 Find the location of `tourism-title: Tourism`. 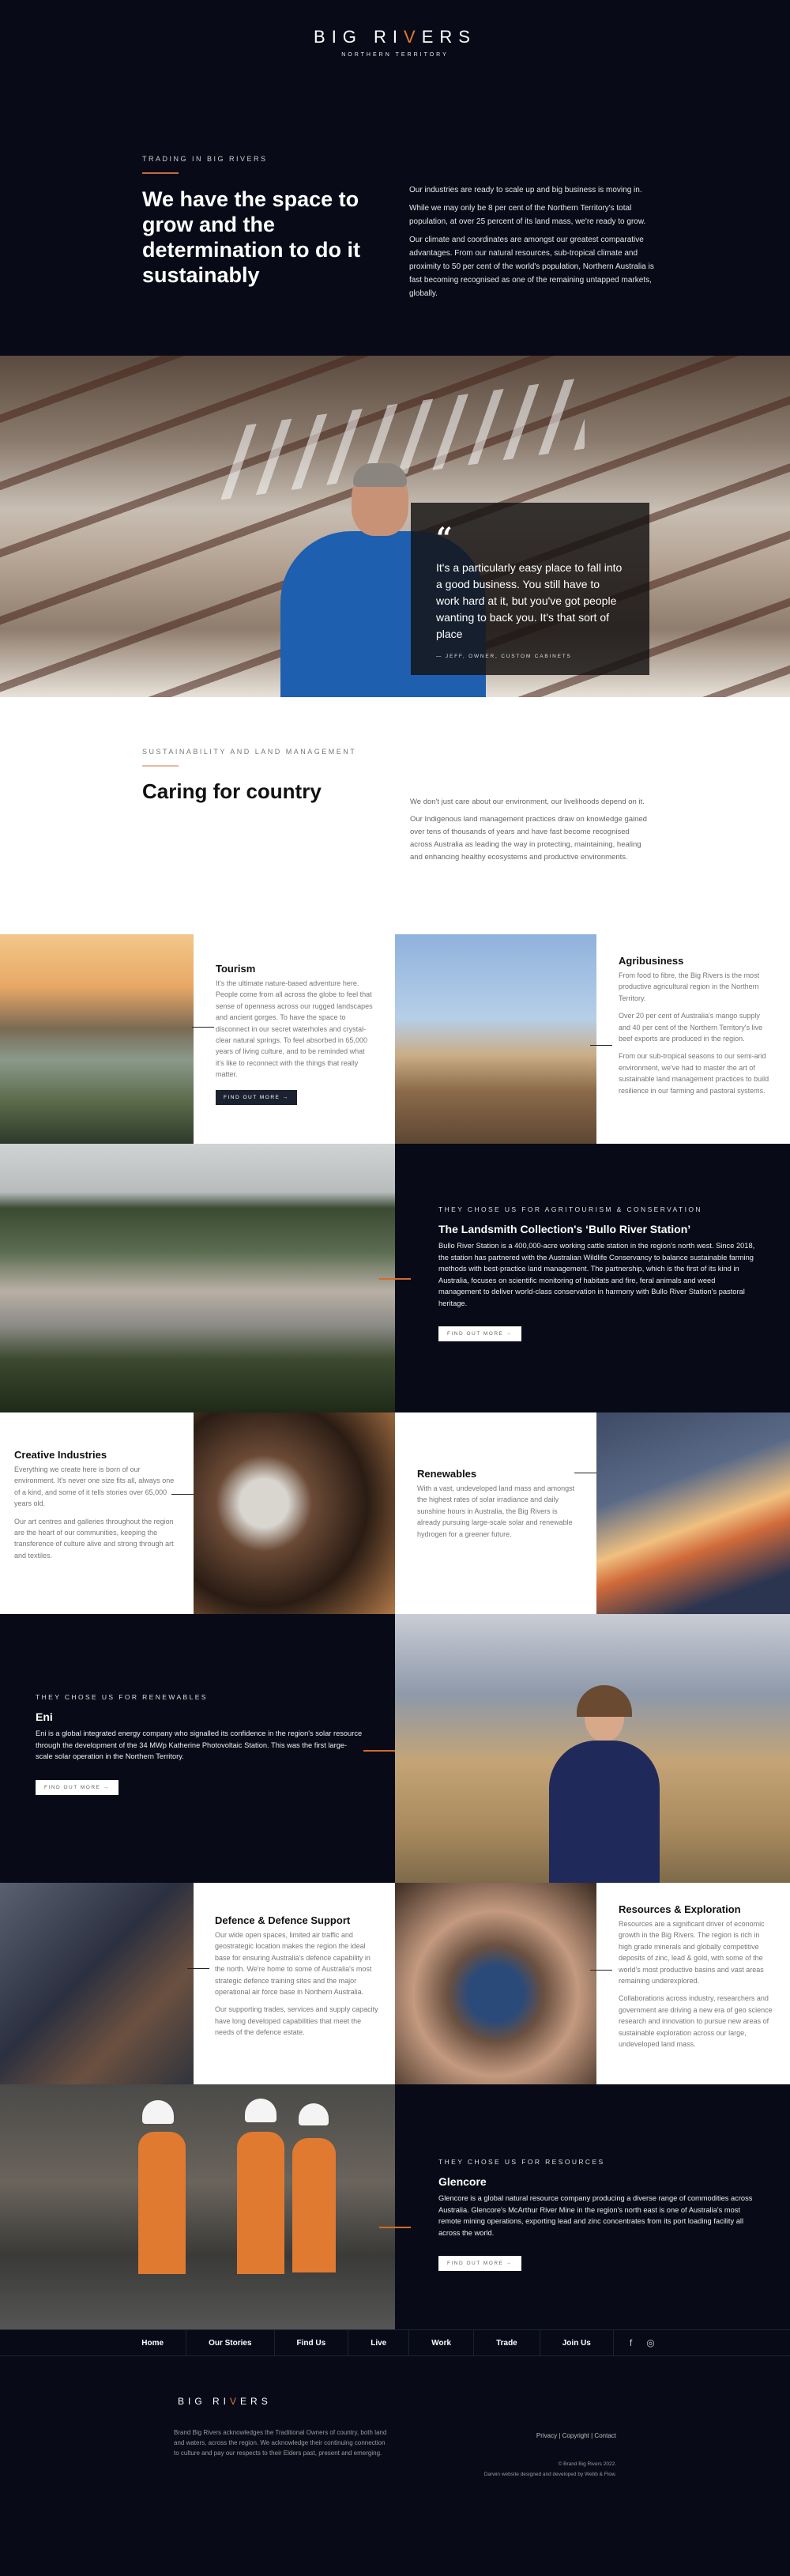

tourism-title: Tourism is located at coordinates (236, 969).